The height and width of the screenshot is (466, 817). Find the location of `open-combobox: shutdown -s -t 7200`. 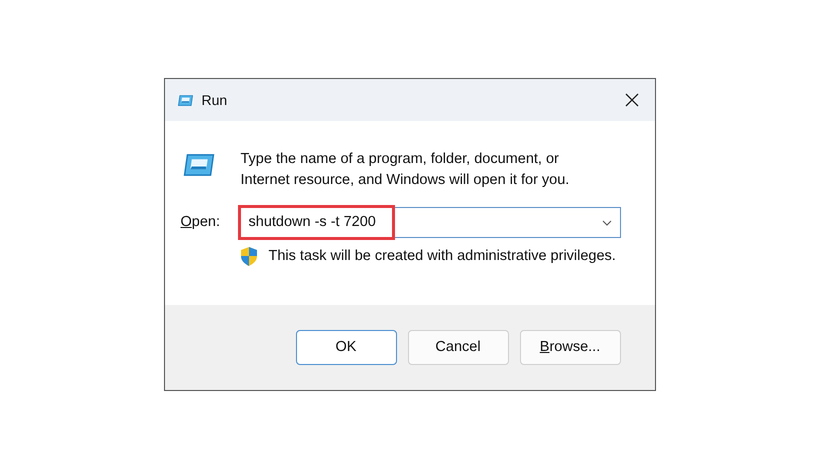

open-combobox: shutdown -s -t 7200 is located at coordinates (429, 222).